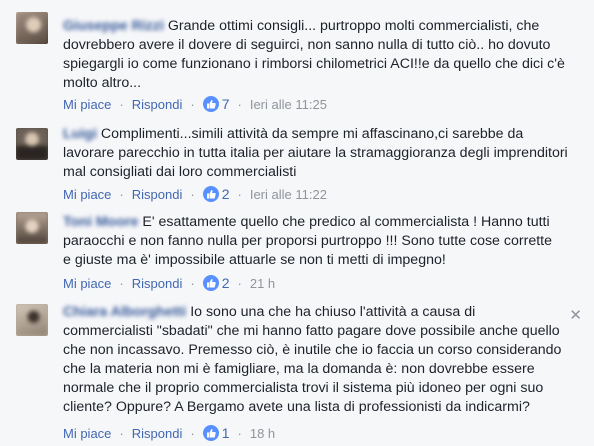  I want to click on comment-actions: Mi piace · Rispondi · 2 · 21 h, so click(169, 283).